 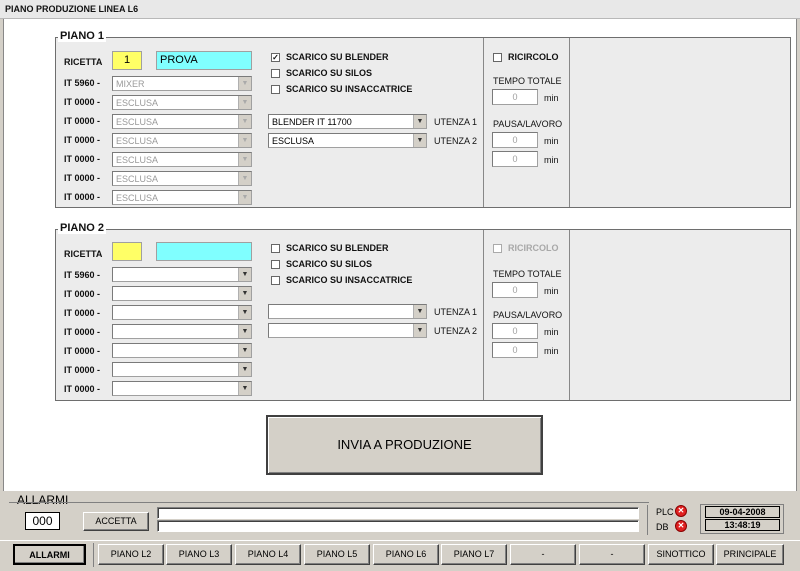 I want to click on nav-piano-l3-button: PIANO L3, so click(x=199, y=554).